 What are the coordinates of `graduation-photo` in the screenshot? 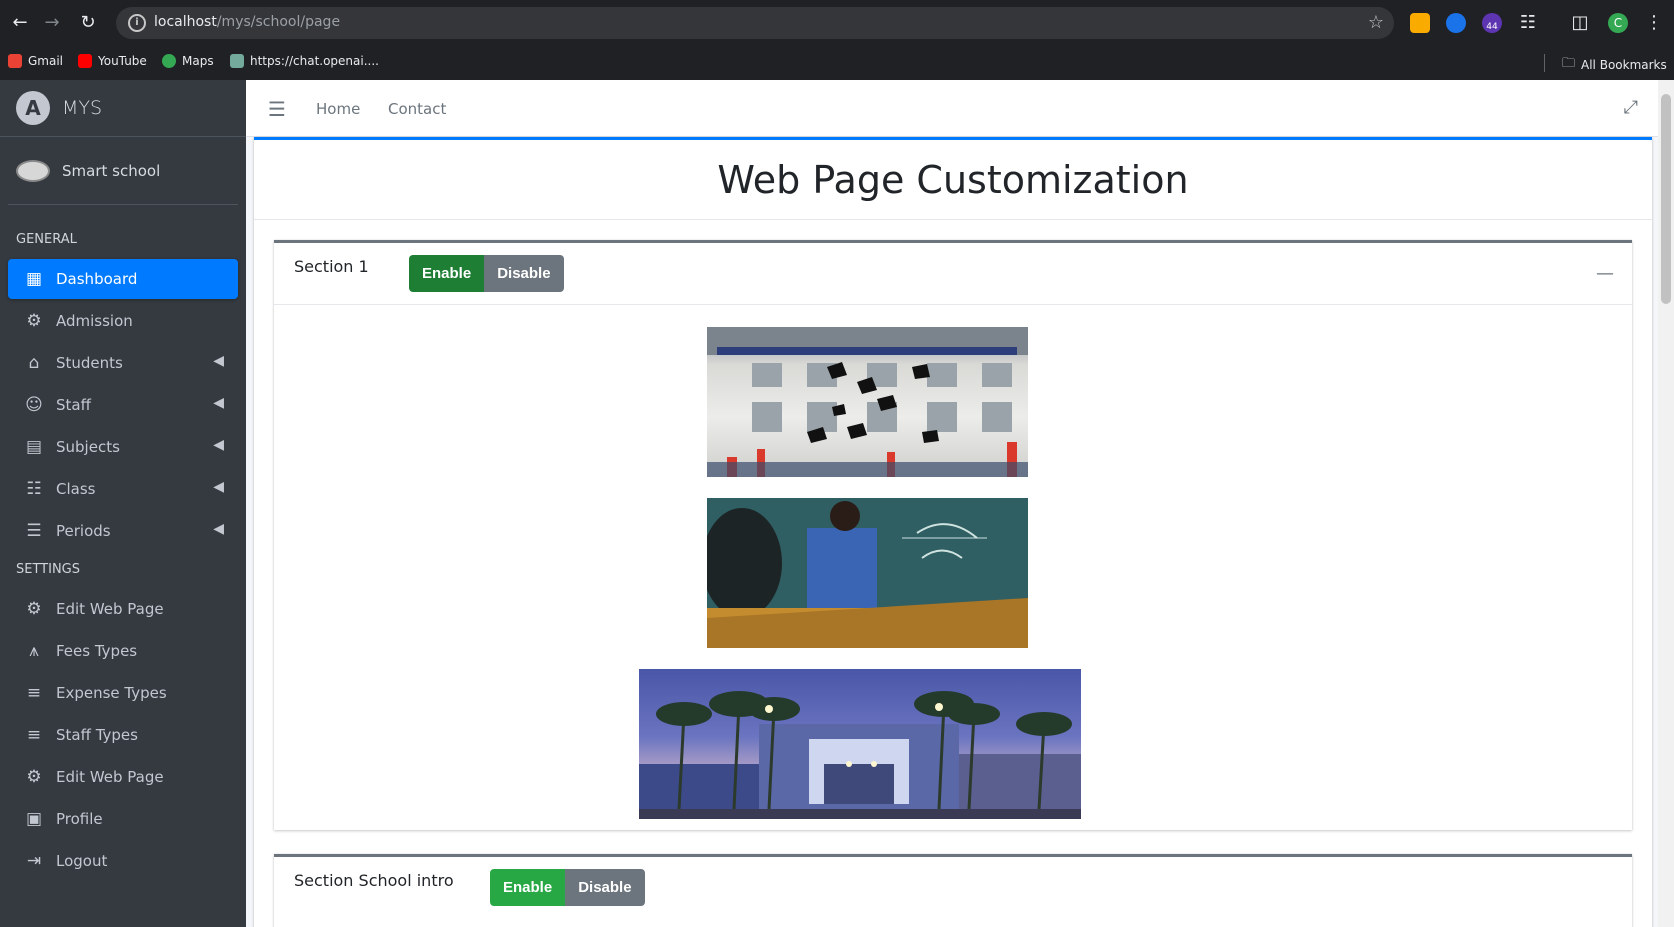 It's located at (867, 402).